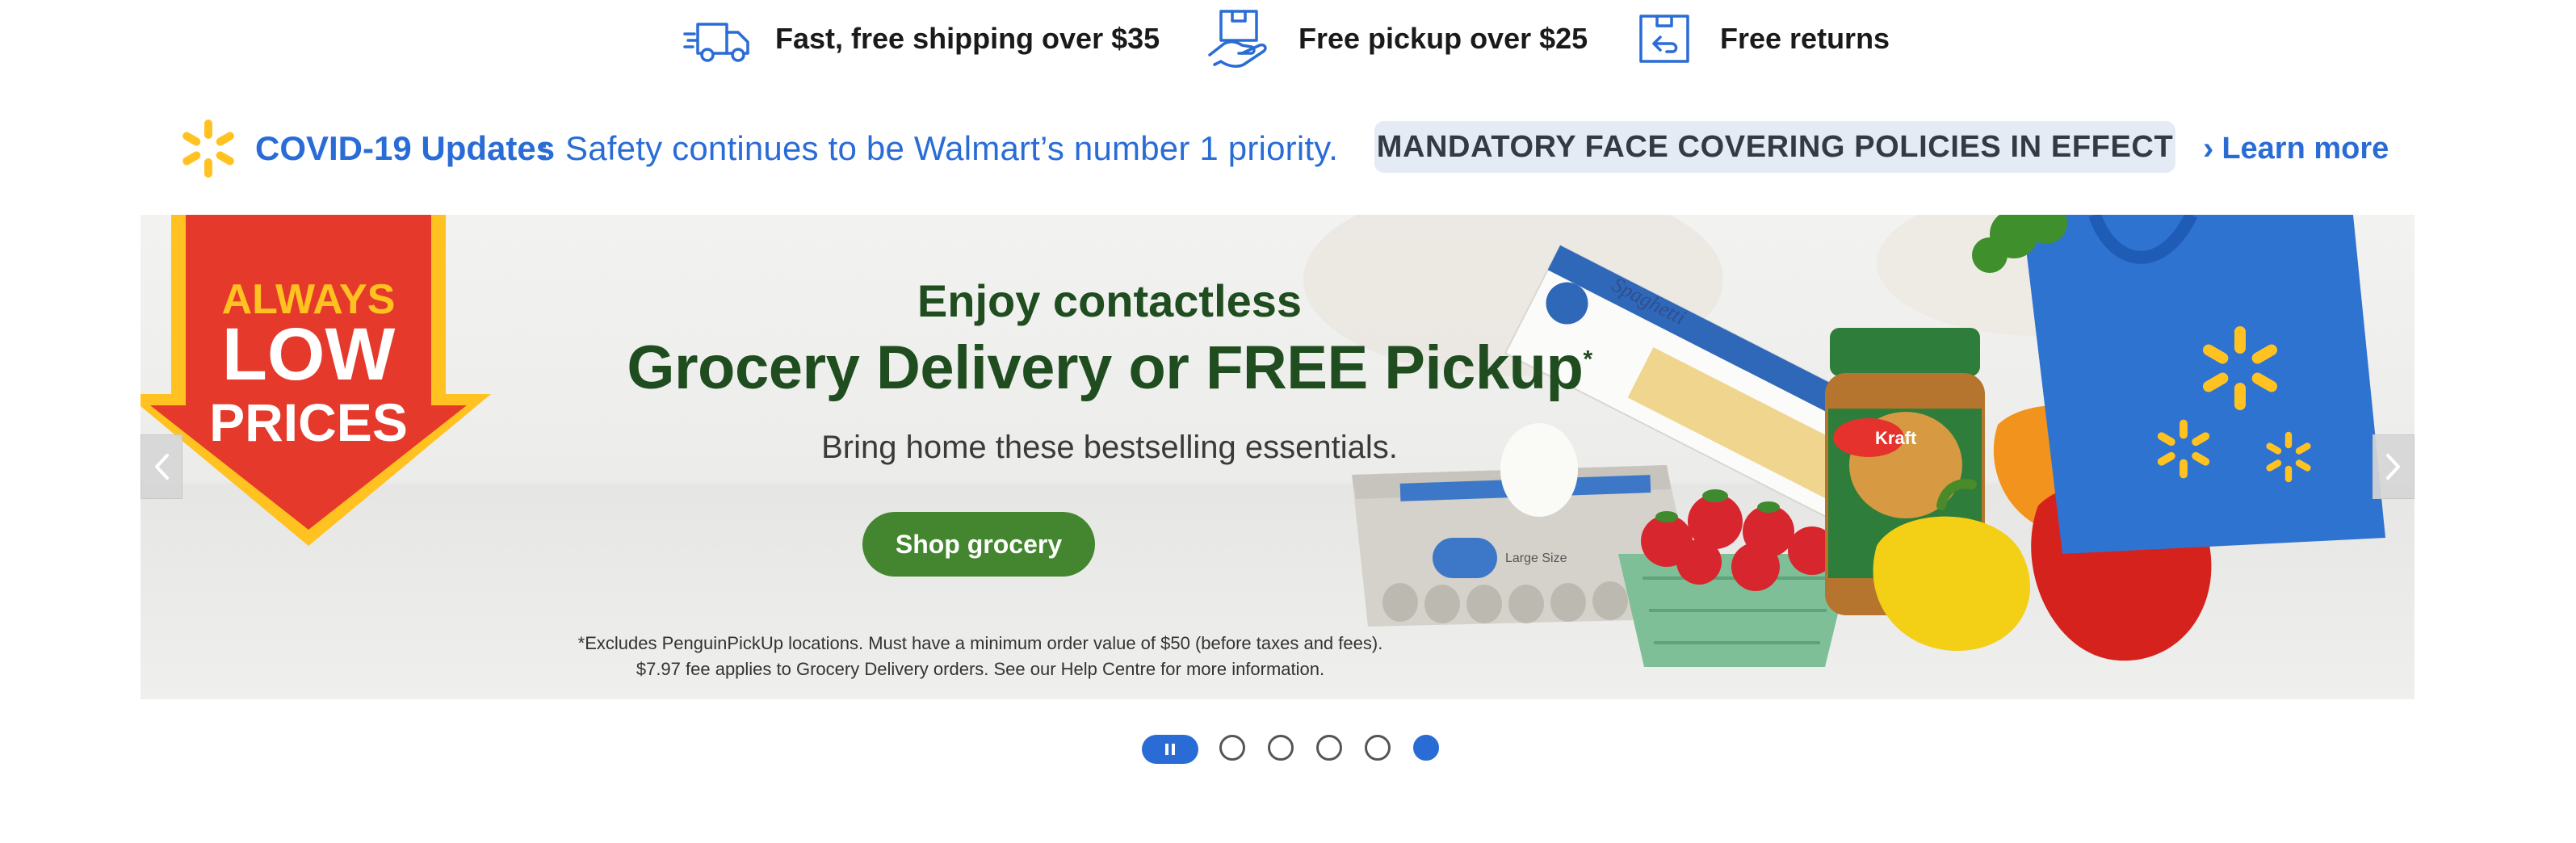  Describe the element at coordinates (308, 422) in the screenshot. I see `badge-line-prices: PRICES` at that location.